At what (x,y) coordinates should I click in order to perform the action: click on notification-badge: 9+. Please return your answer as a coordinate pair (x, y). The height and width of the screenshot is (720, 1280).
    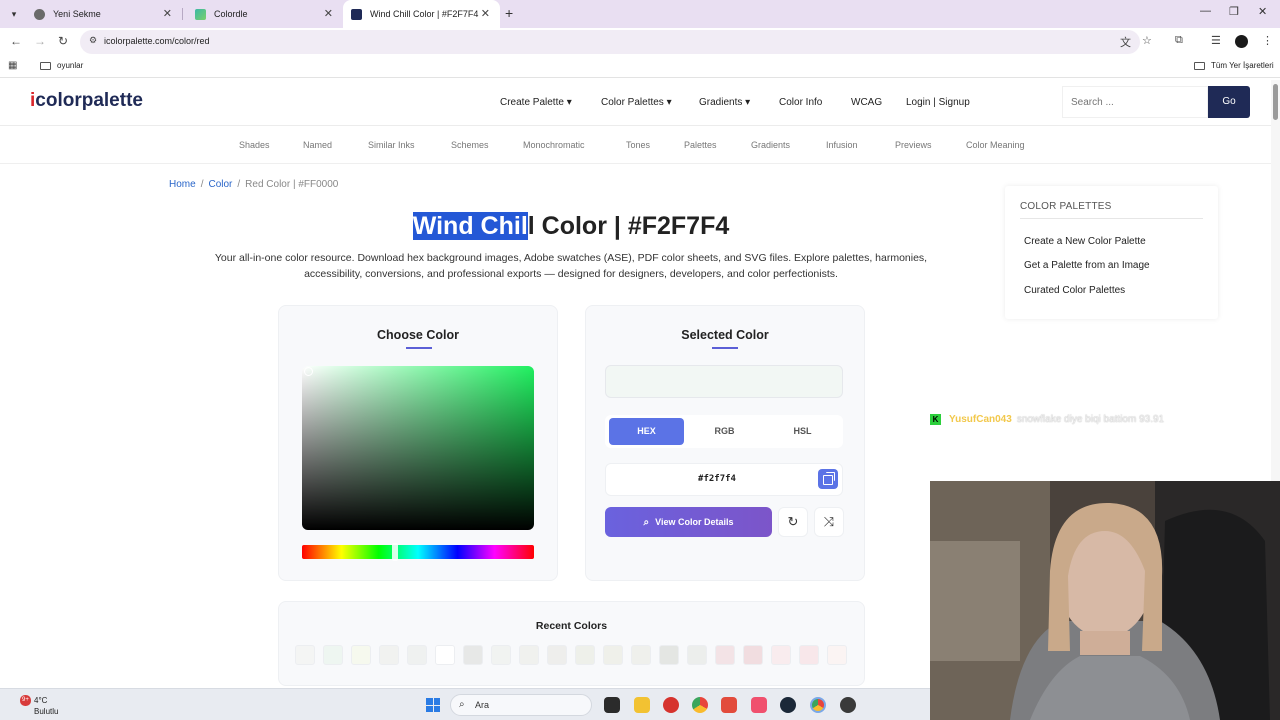
    Looking at the image, I should click on (25, 700).